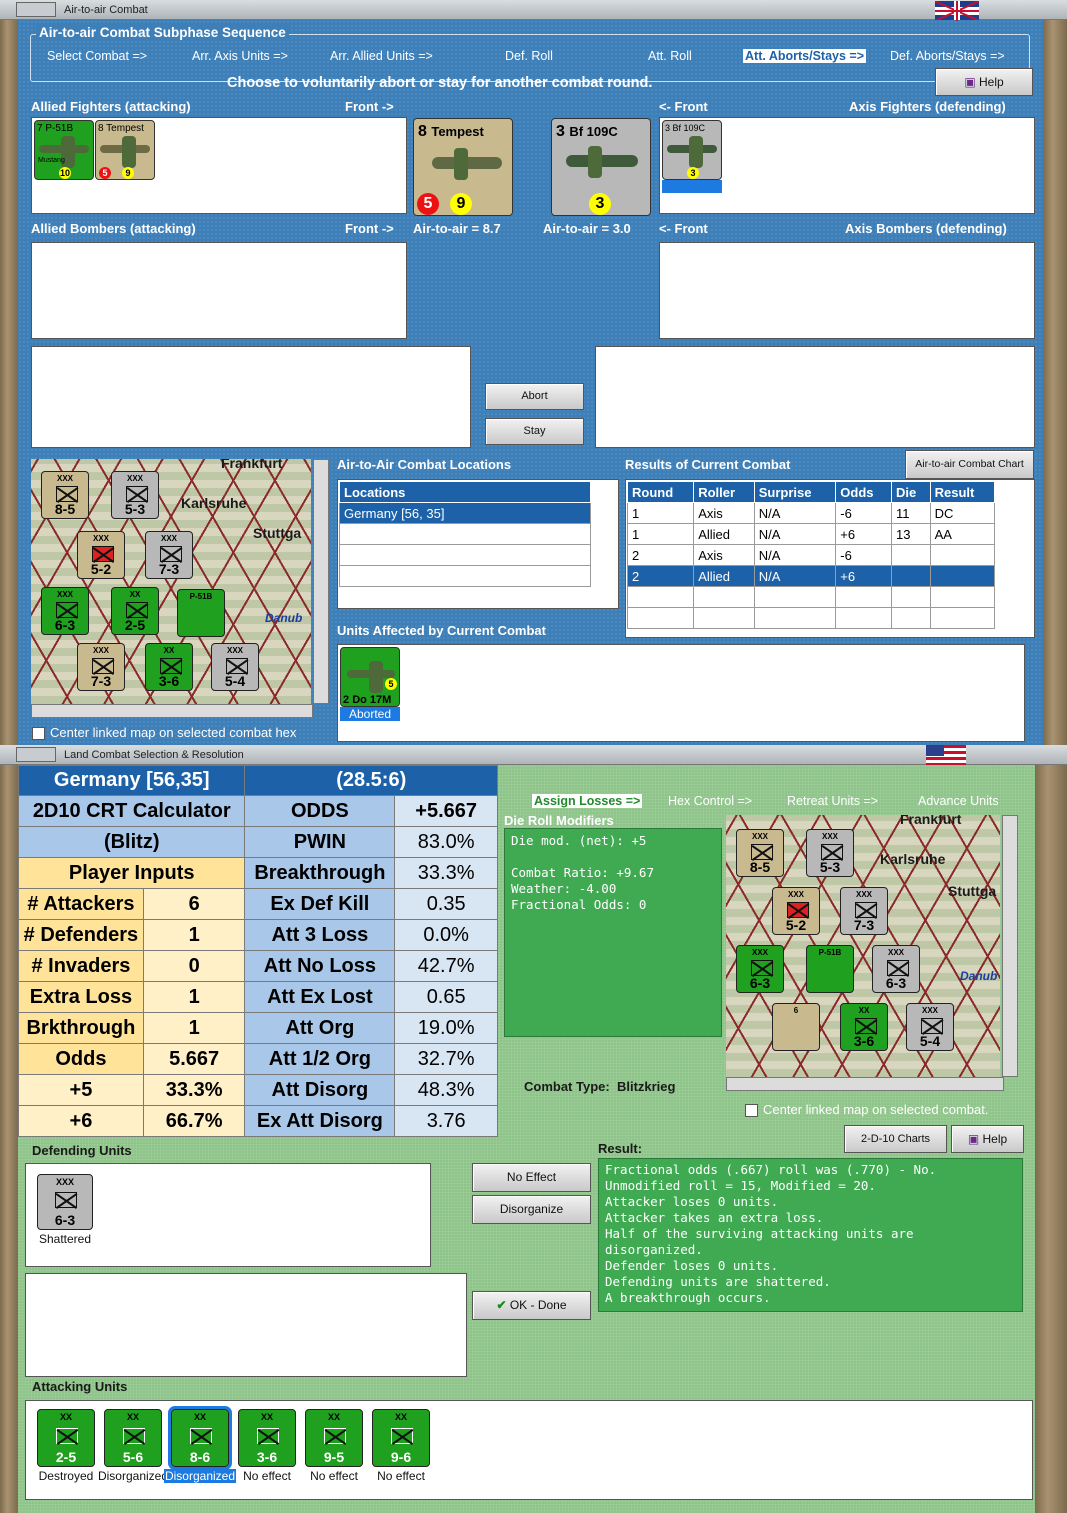 The width and height of the screenshot is (1067, 1513). I want to click on top-window-titlebar: Air-to-air Combat, so click(533, 10).